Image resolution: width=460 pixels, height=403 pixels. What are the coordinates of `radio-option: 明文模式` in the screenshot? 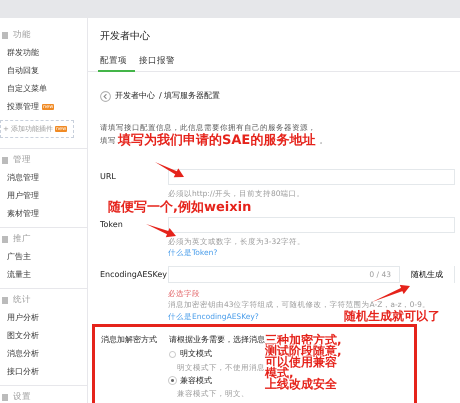 It's located at (190, 354).